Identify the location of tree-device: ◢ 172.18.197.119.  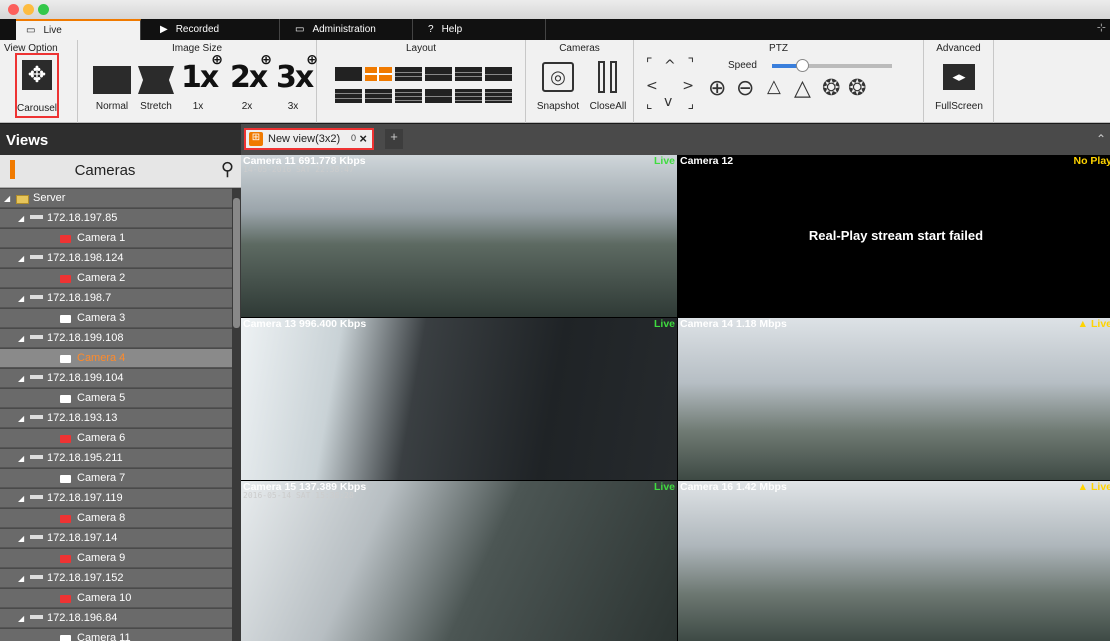
(116, 498).